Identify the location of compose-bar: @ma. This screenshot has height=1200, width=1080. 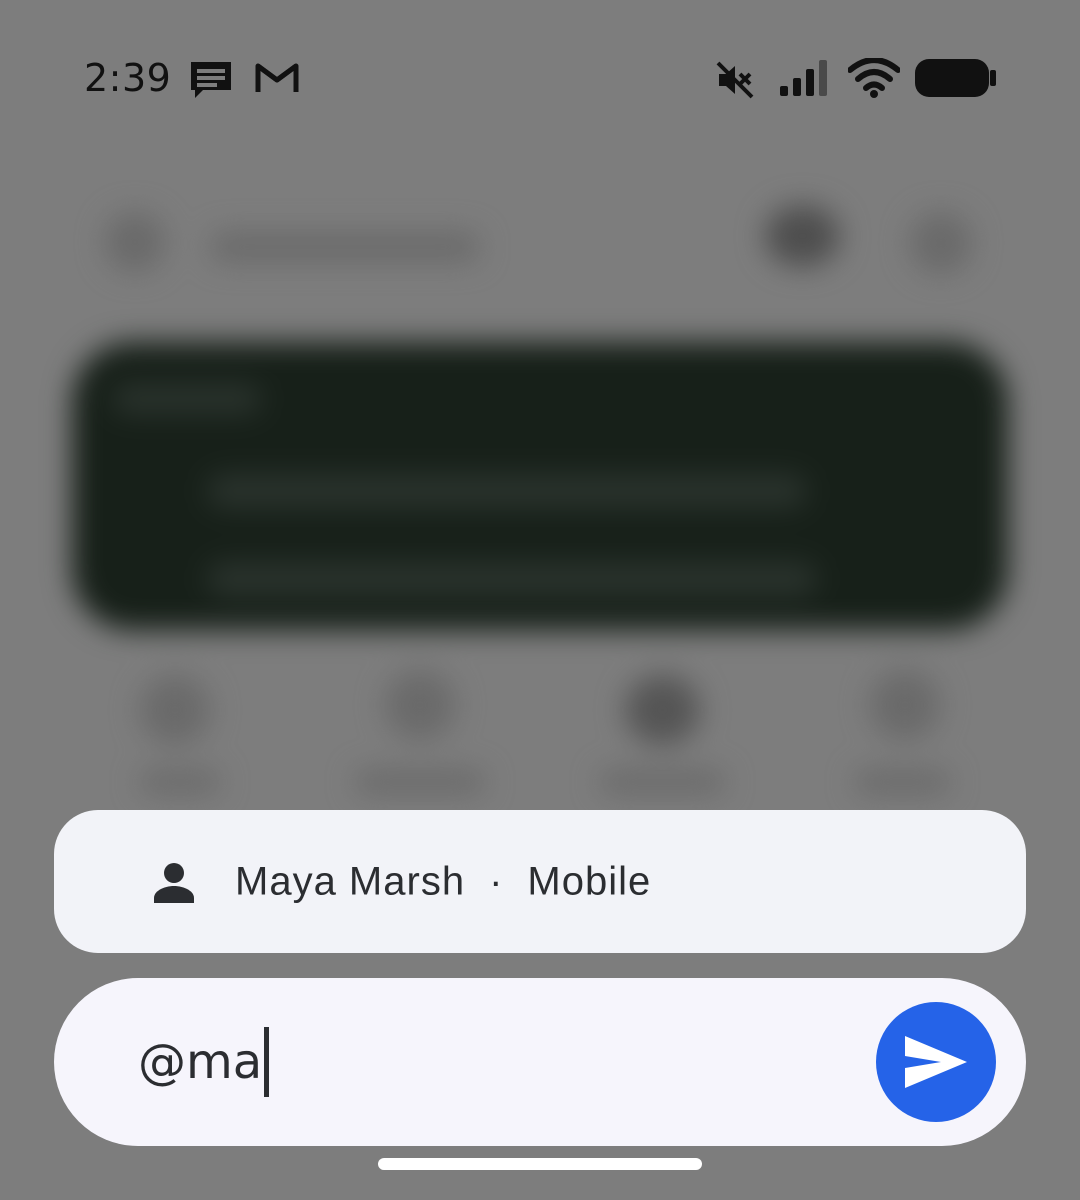
(540, 1062).